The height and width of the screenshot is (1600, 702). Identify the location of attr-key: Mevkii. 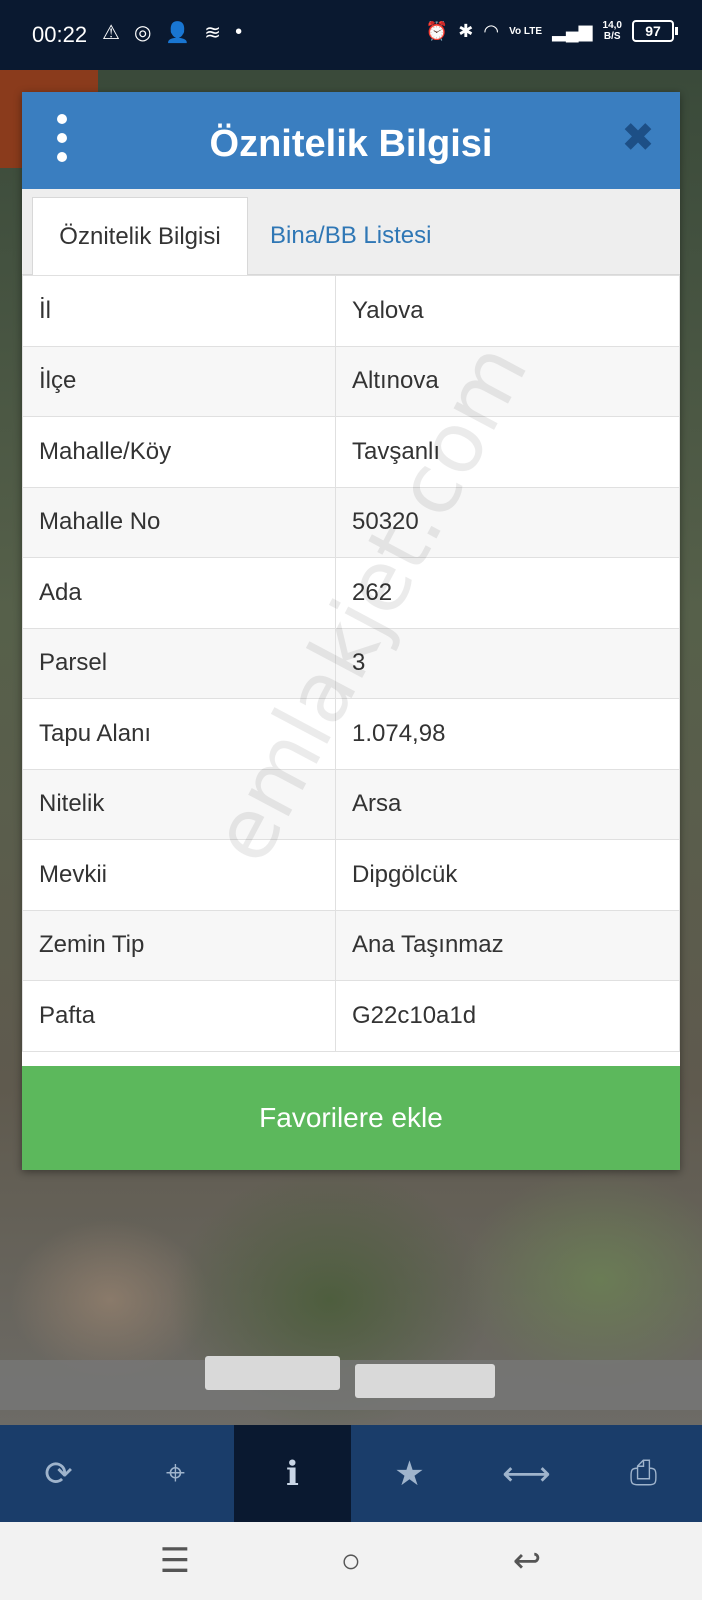
(179, 875).